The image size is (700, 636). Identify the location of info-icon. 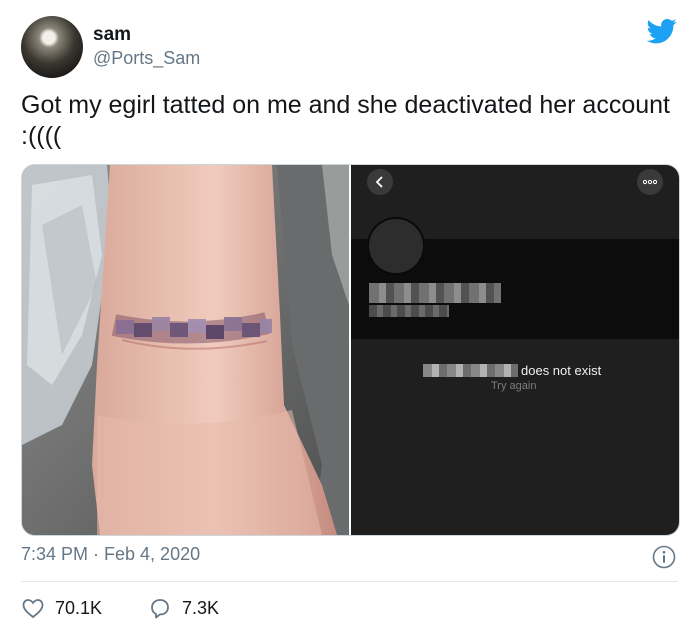
(664, 557).